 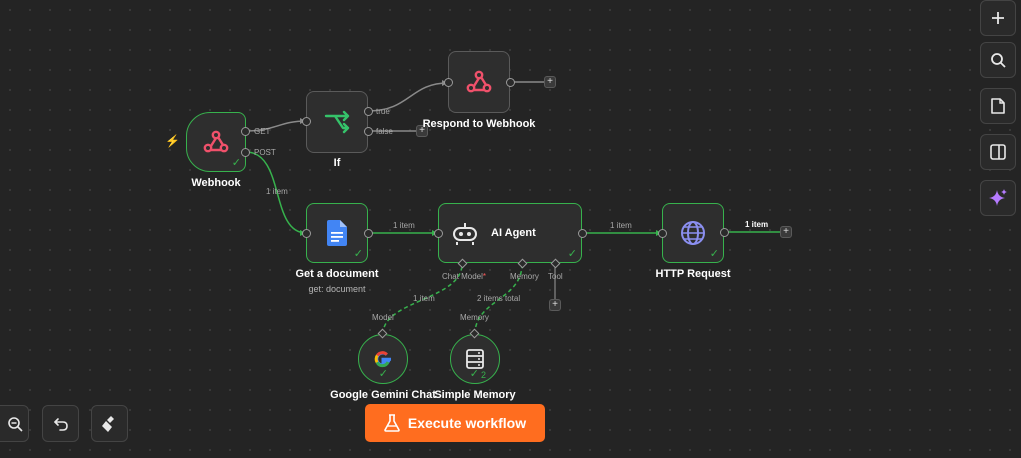 I want to click on http-input-port, so click(x=662, y=233).